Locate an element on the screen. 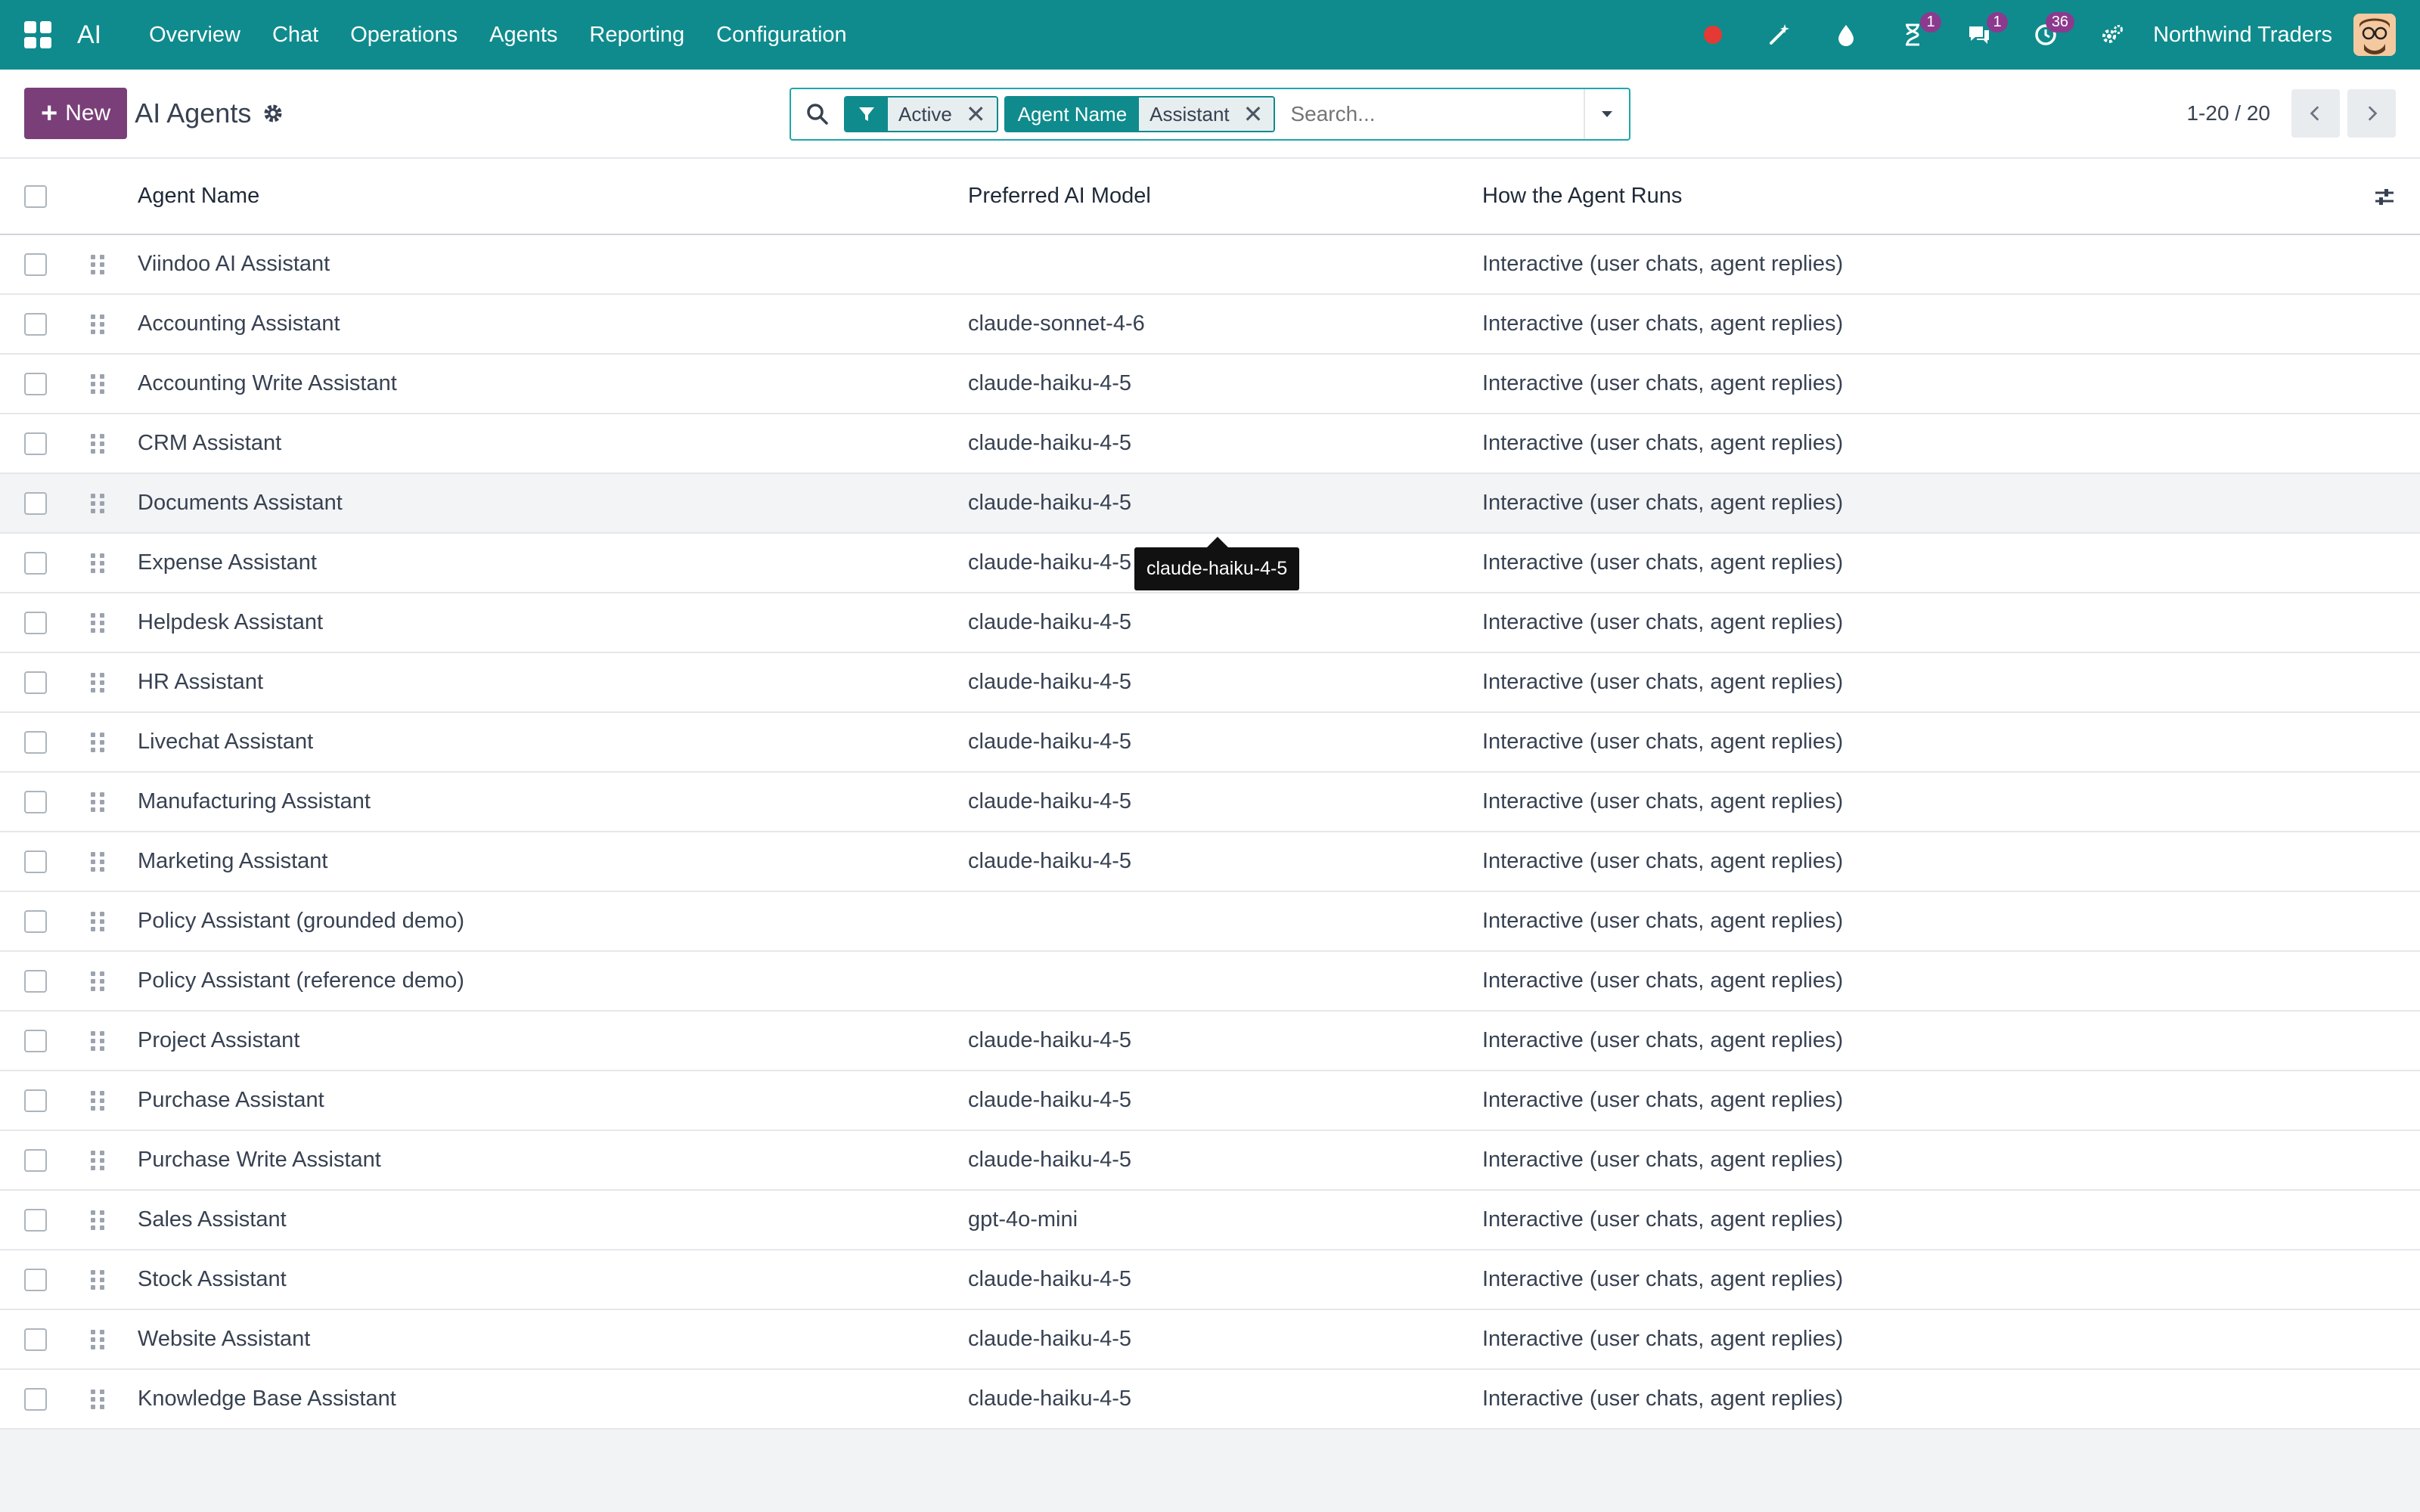 The height and width of the screenshot is (1512, 2420). gear-icon is located at coordinates (273, 113).